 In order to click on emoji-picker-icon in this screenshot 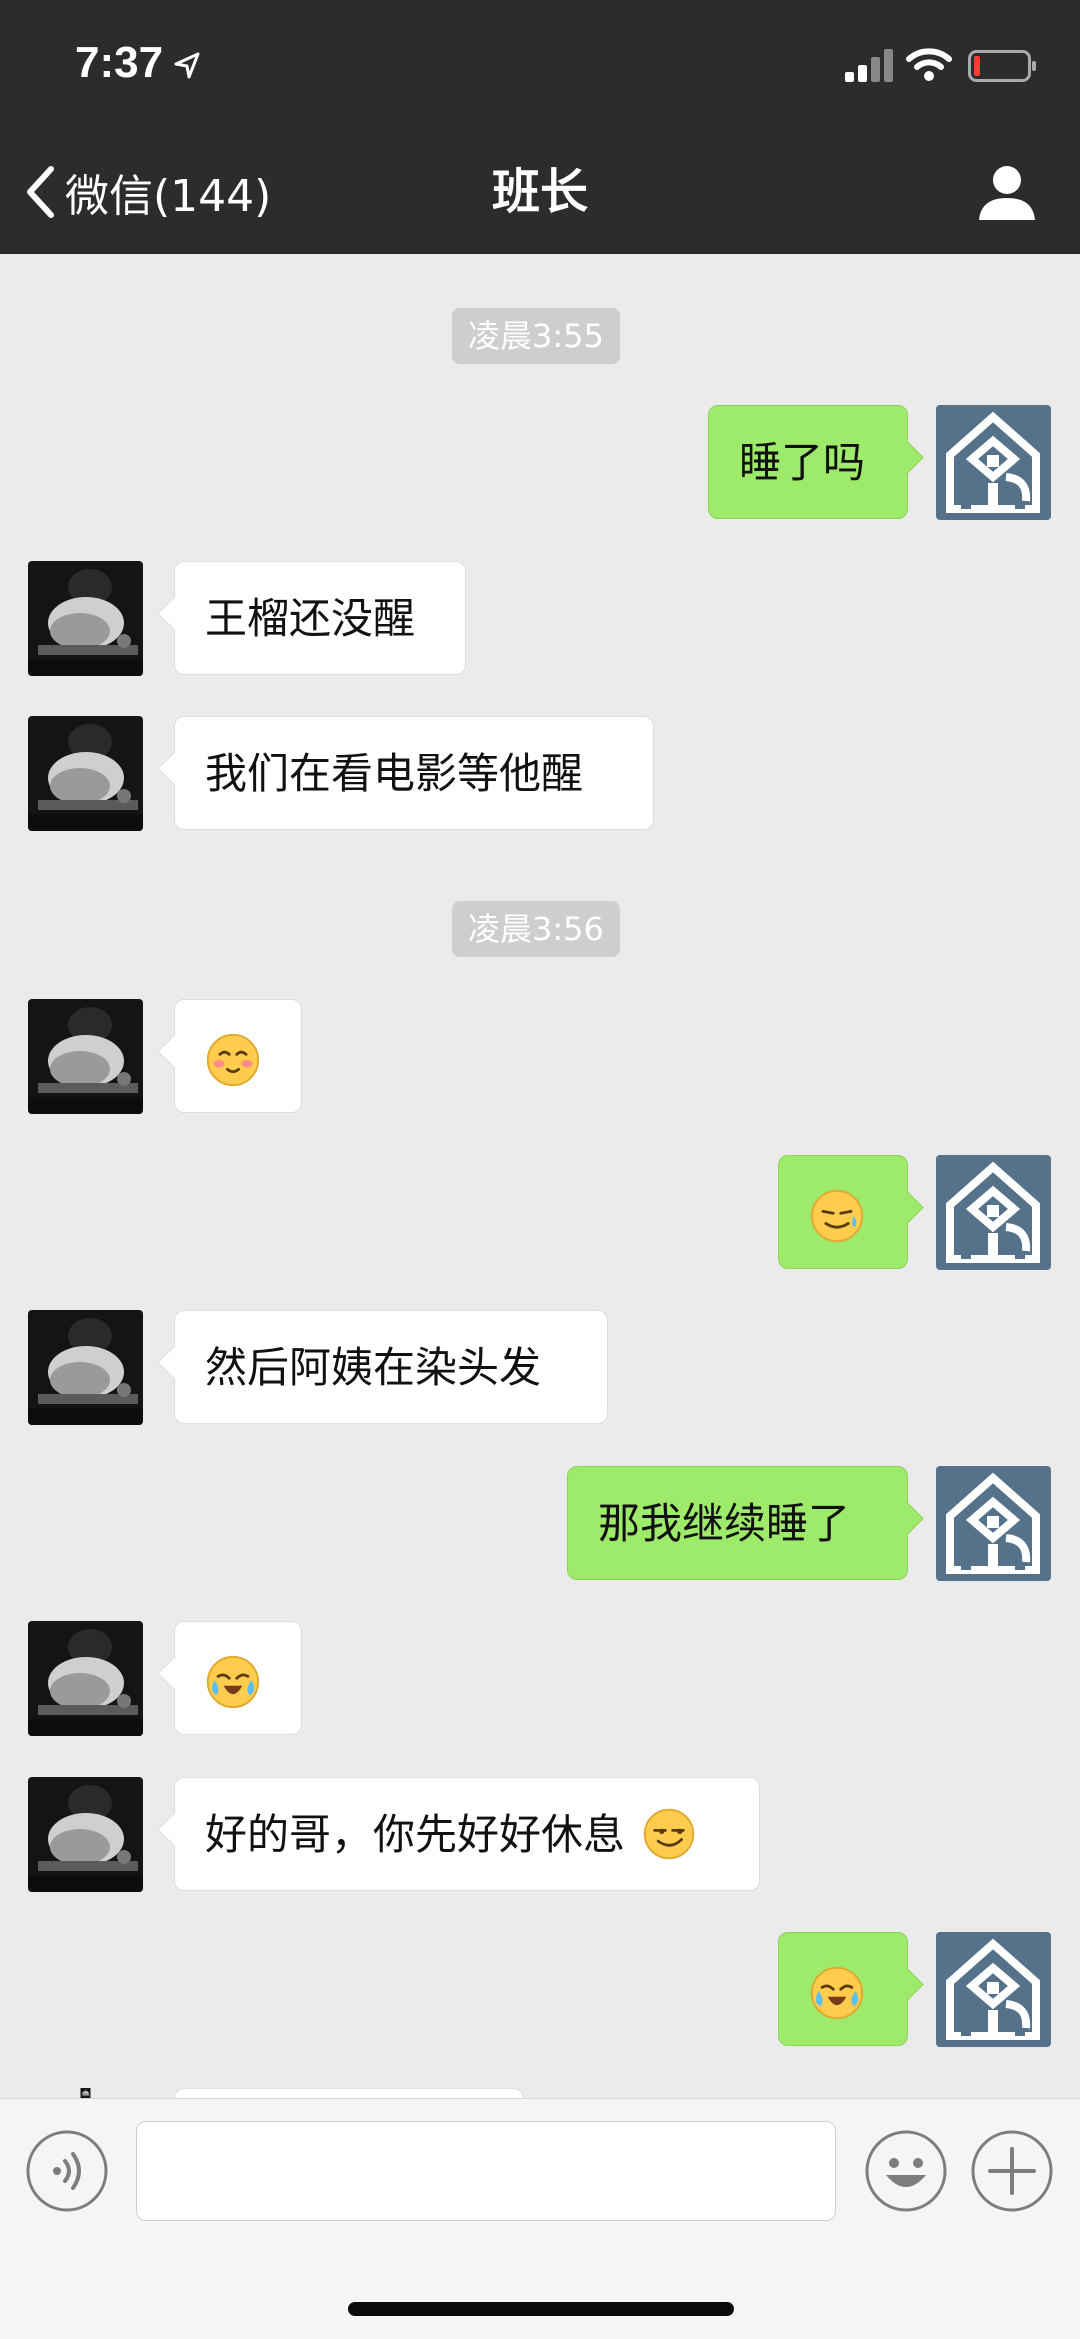, I will do `click(906, 2171)`.